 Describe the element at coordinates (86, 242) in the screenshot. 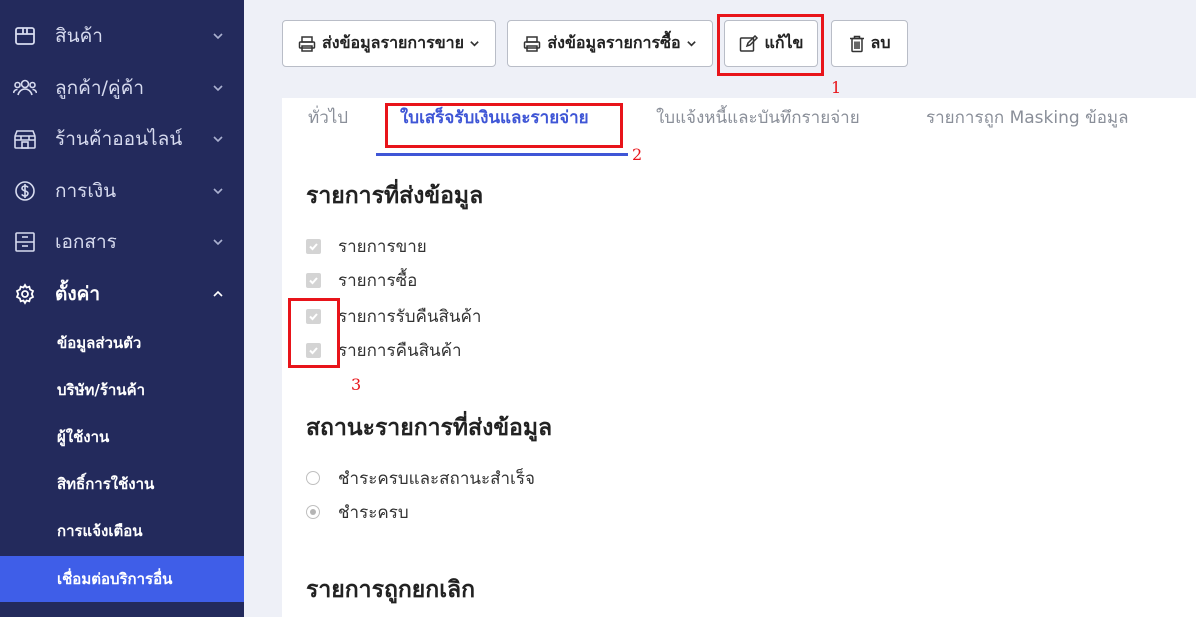

I see `sidebar-item-label: เอกสาร` at that location.